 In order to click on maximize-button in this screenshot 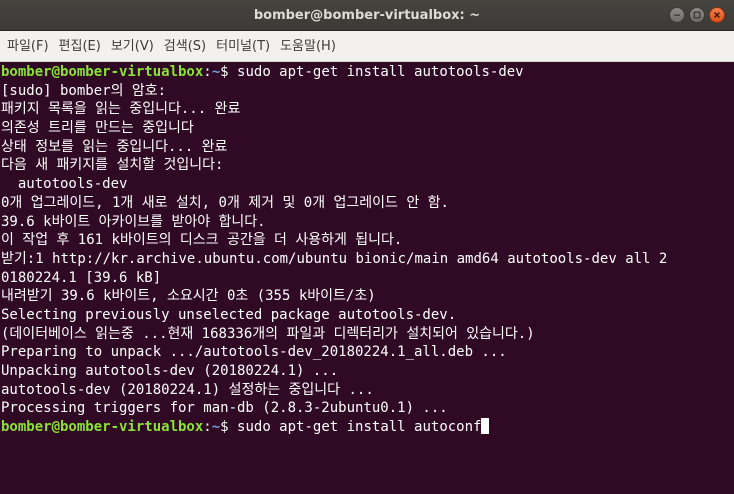, I will do `click(697, 15)`.